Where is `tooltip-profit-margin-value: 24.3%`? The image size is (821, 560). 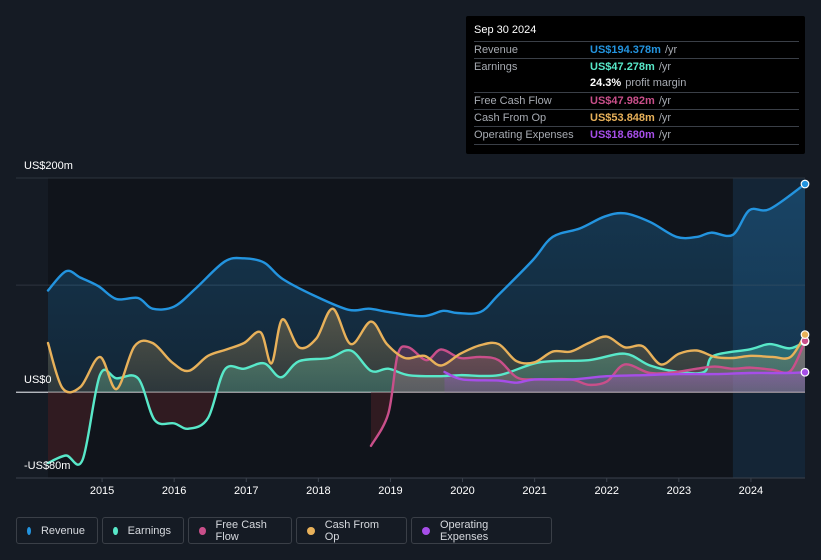 tooltip-profit-margin-value: 24.3% is located at coordinates (606, 83).